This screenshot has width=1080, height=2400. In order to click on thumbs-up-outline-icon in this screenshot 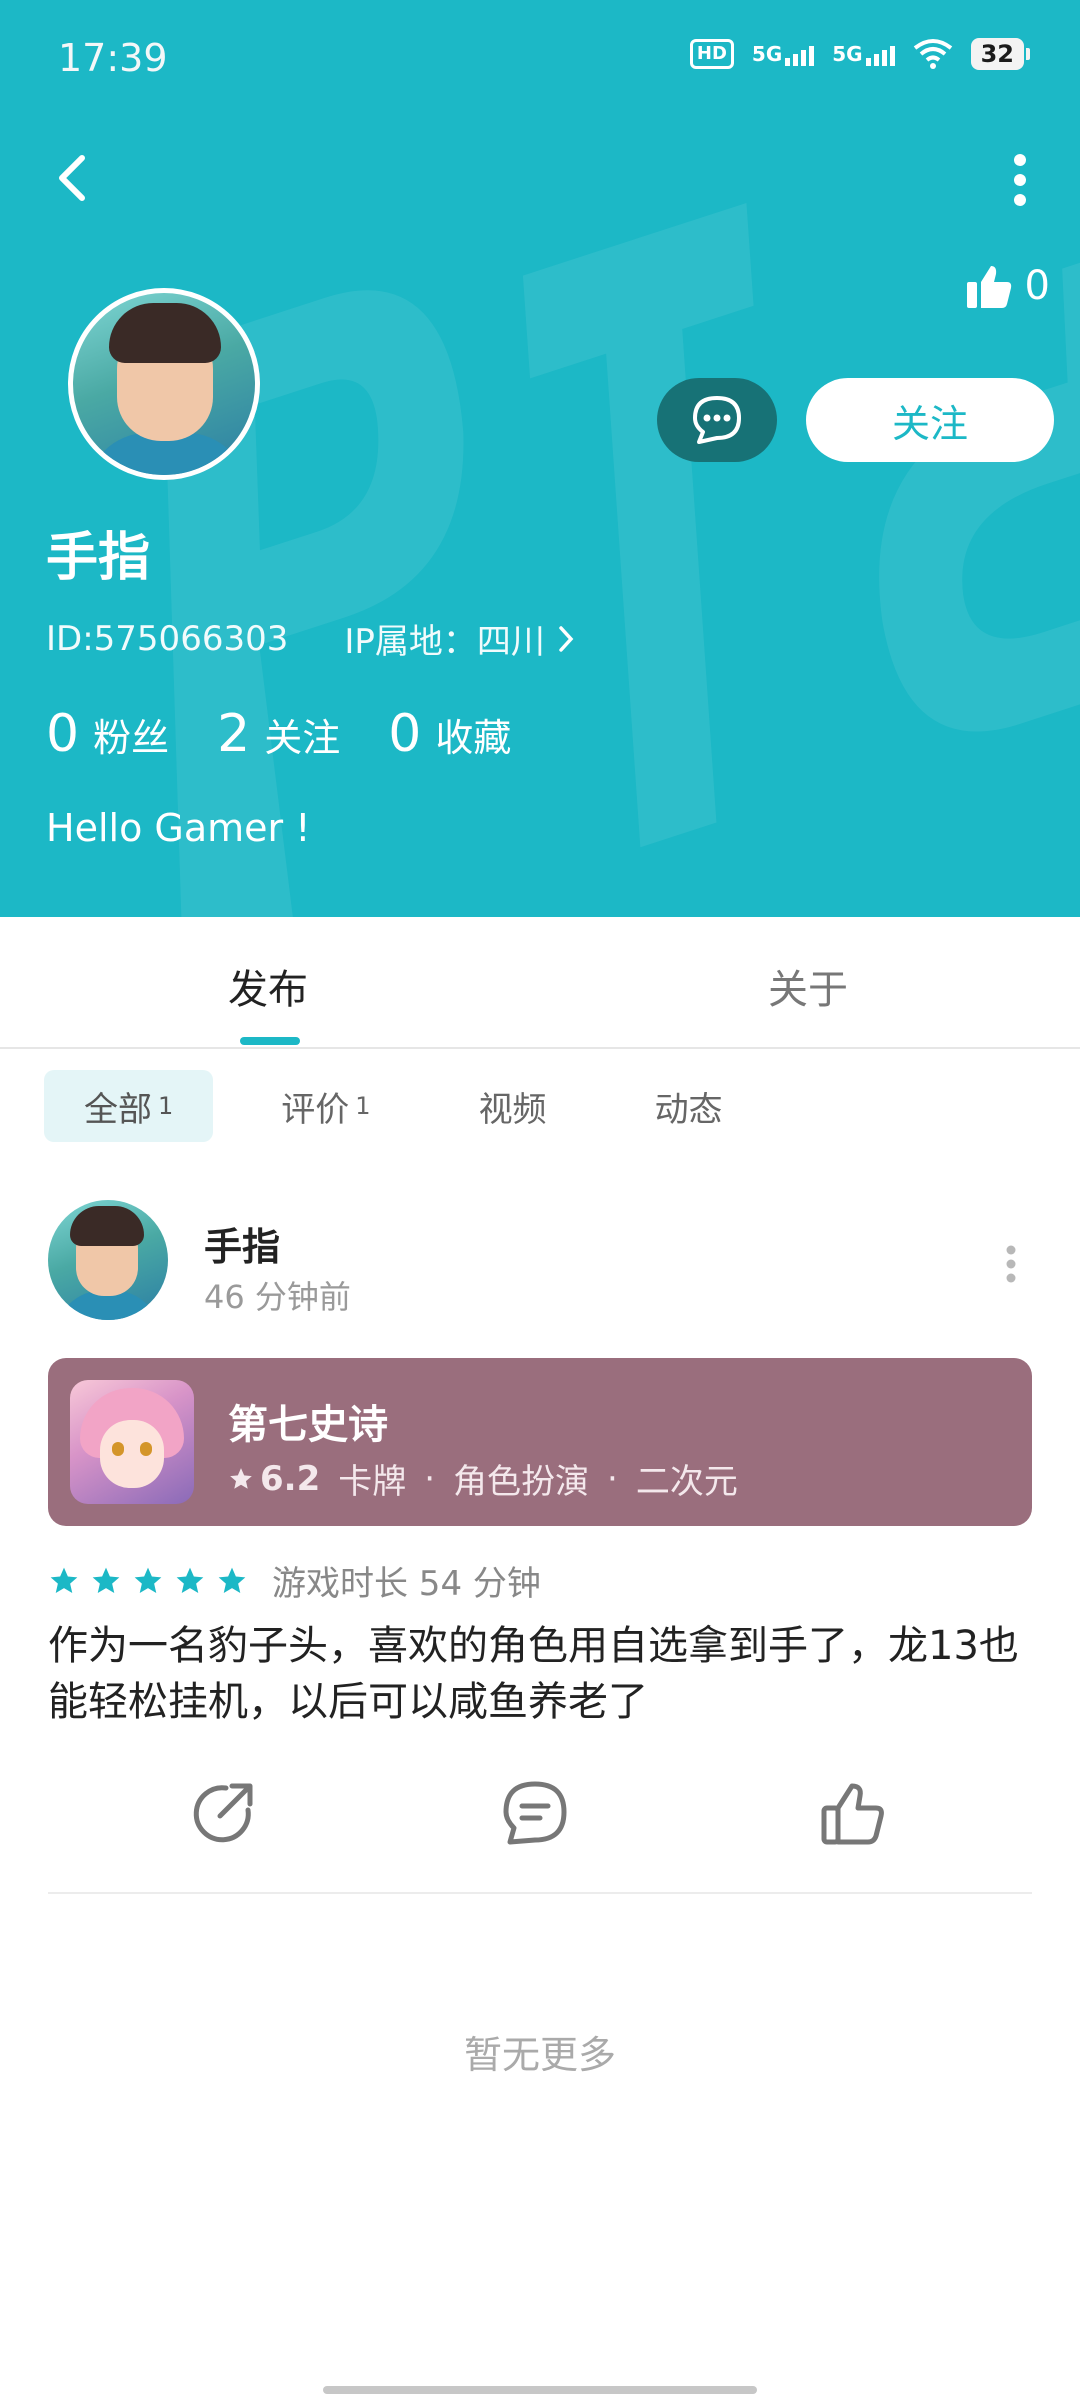, I will do `click(852, 1814)`.